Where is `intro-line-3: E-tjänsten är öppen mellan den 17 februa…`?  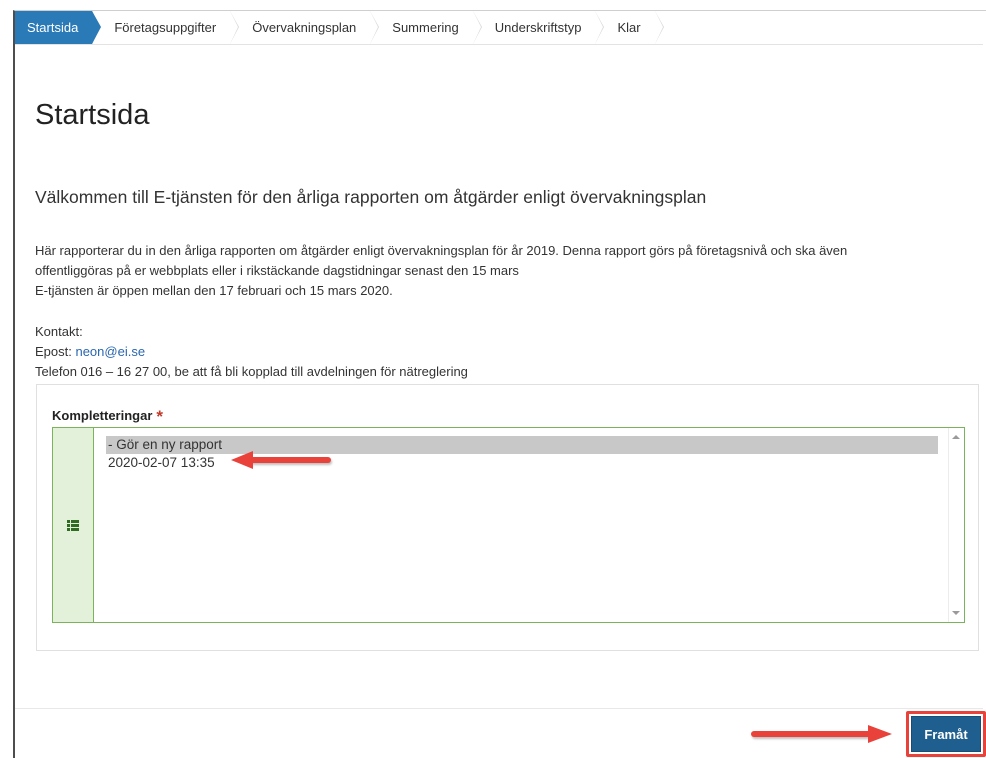 intro-line-3: E-tjänsten är öppen mellan den 17 februa… is located at coordinates (214, 290).